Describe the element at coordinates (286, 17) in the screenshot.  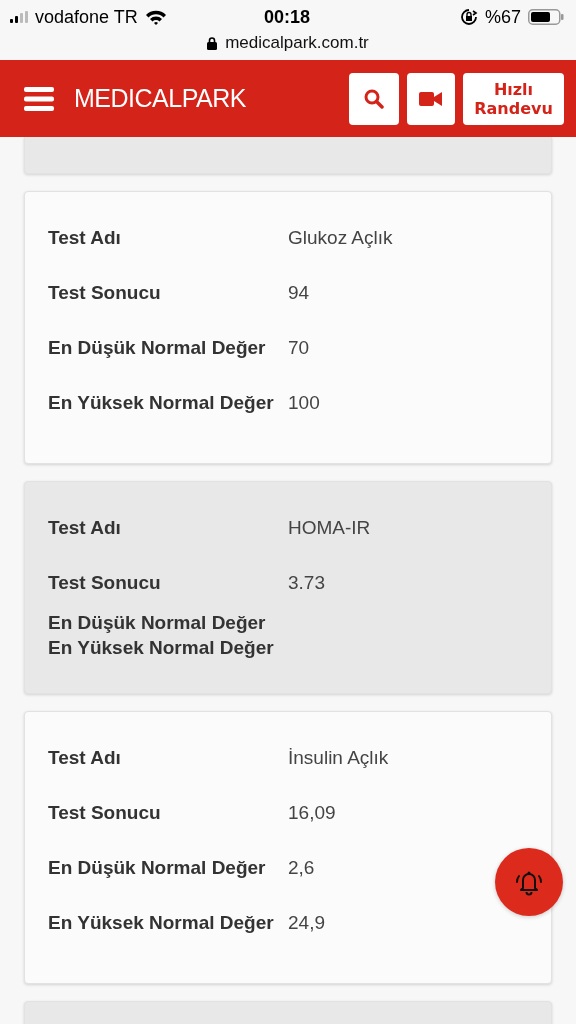
I see `clock-time: 00:18` at that location.